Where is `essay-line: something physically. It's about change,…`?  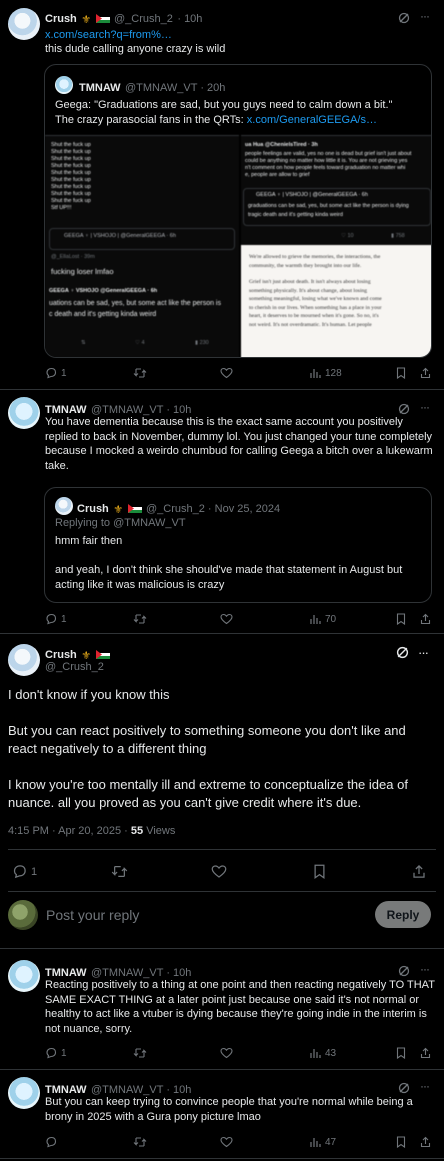 essay-line: something physically. It's about change,… is located at coordinates (308, 290).